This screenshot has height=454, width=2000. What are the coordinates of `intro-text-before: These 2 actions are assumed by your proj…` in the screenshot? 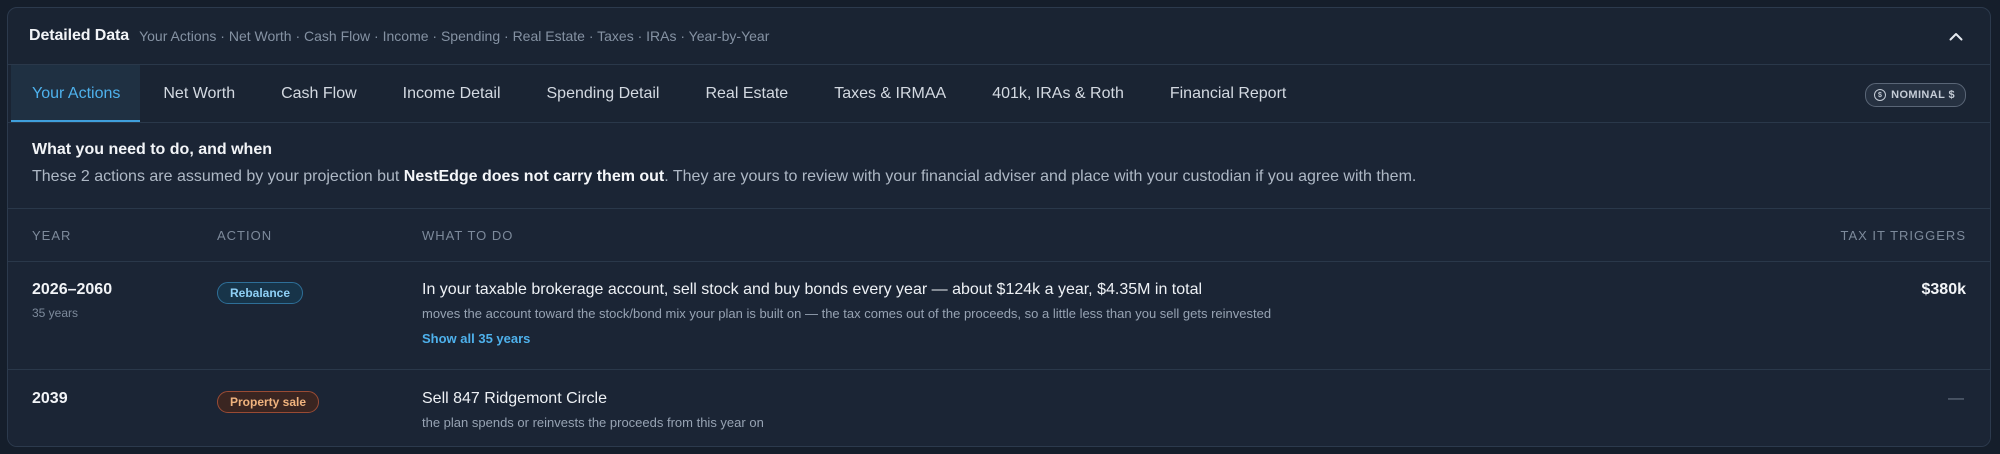 It's located at (218, 176).